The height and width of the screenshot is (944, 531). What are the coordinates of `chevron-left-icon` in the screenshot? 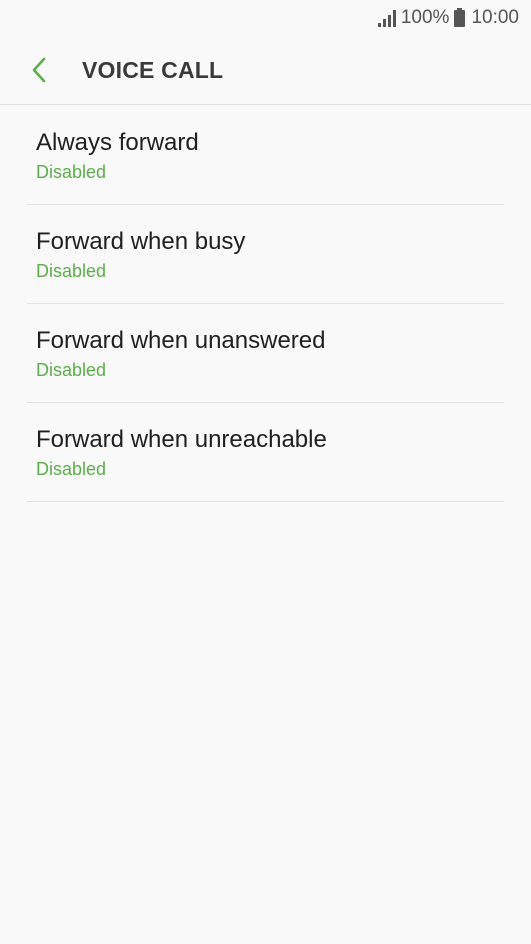 It's located at (39, 70).